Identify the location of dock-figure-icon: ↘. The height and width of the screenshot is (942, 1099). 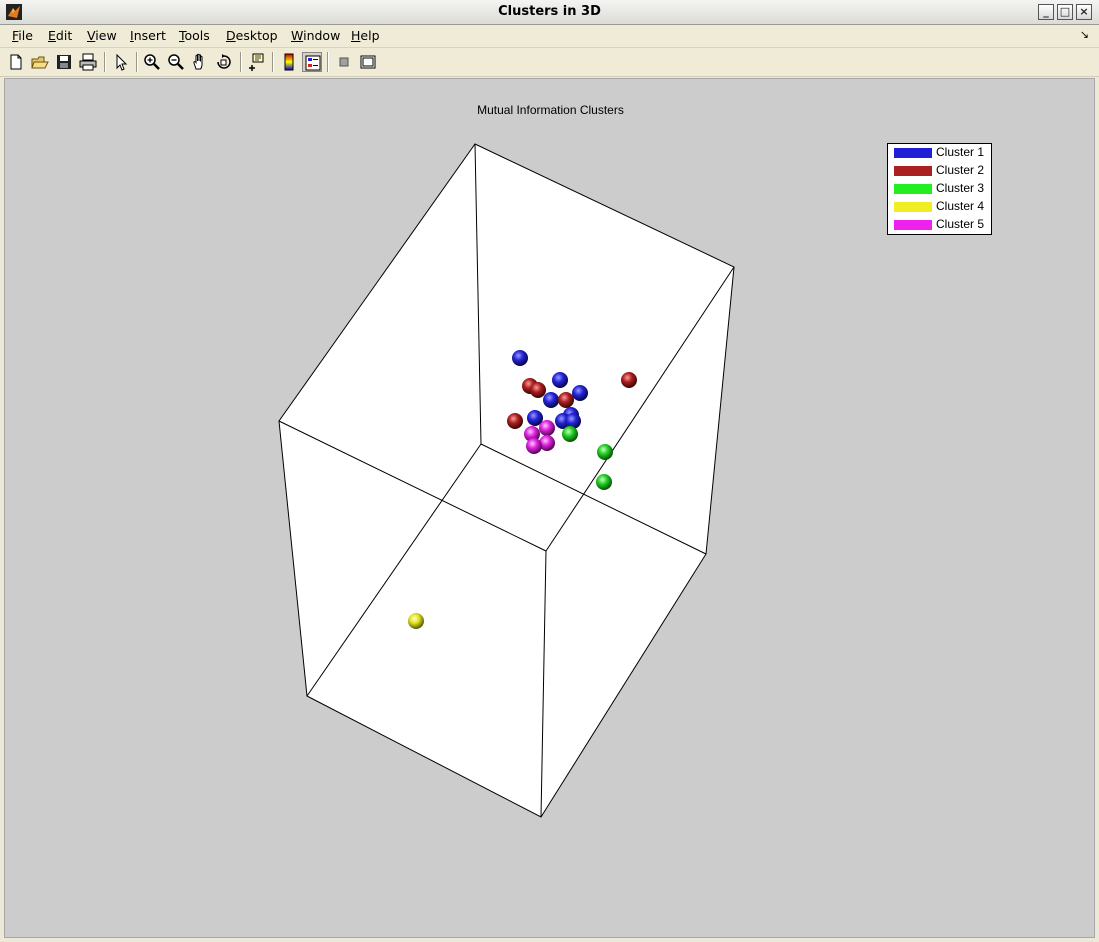
(1084, 34).